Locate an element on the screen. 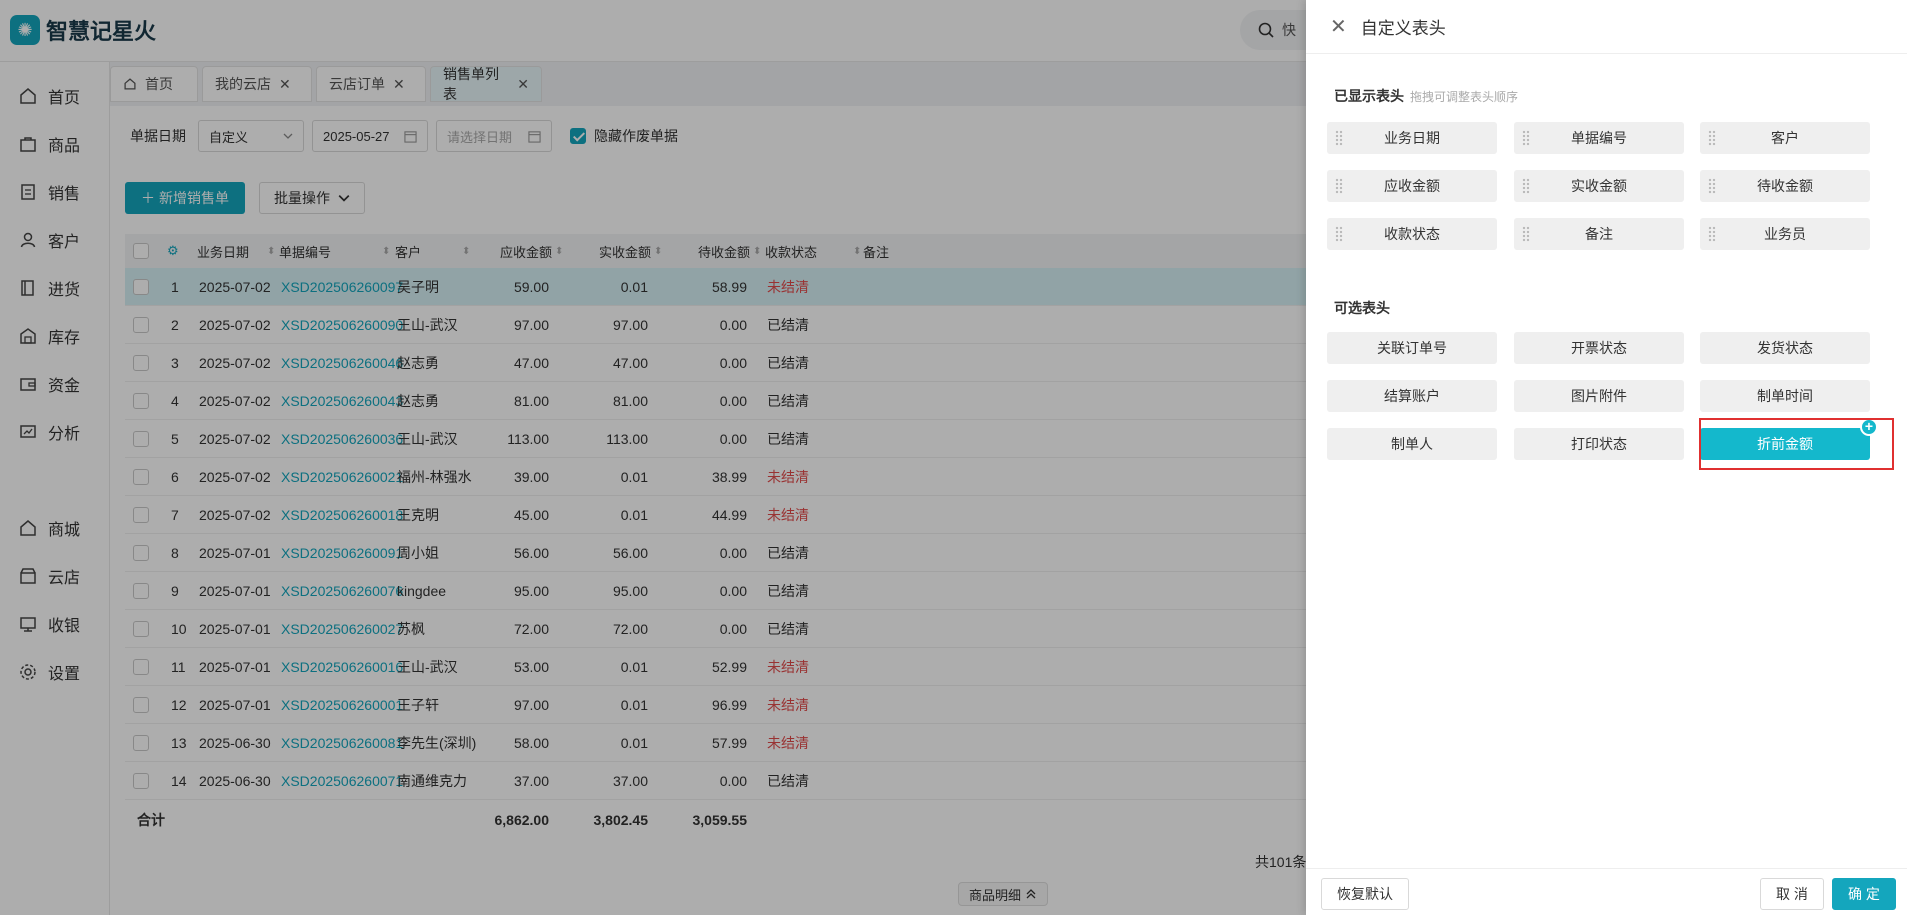 Image resolution: width=1907 pixels, height=915 pixels. chip-label: 发货状态 is located at coordinates (1785, 348).